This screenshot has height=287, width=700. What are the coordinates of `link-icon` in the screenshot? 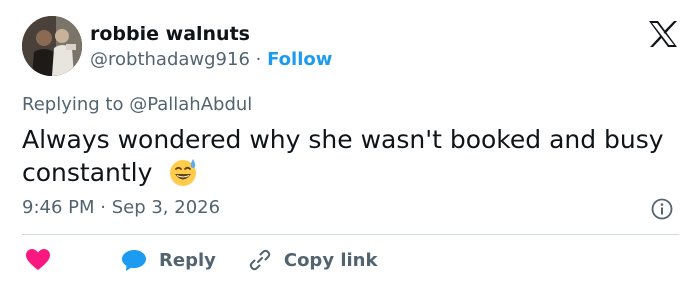 It's located at (260, 260).